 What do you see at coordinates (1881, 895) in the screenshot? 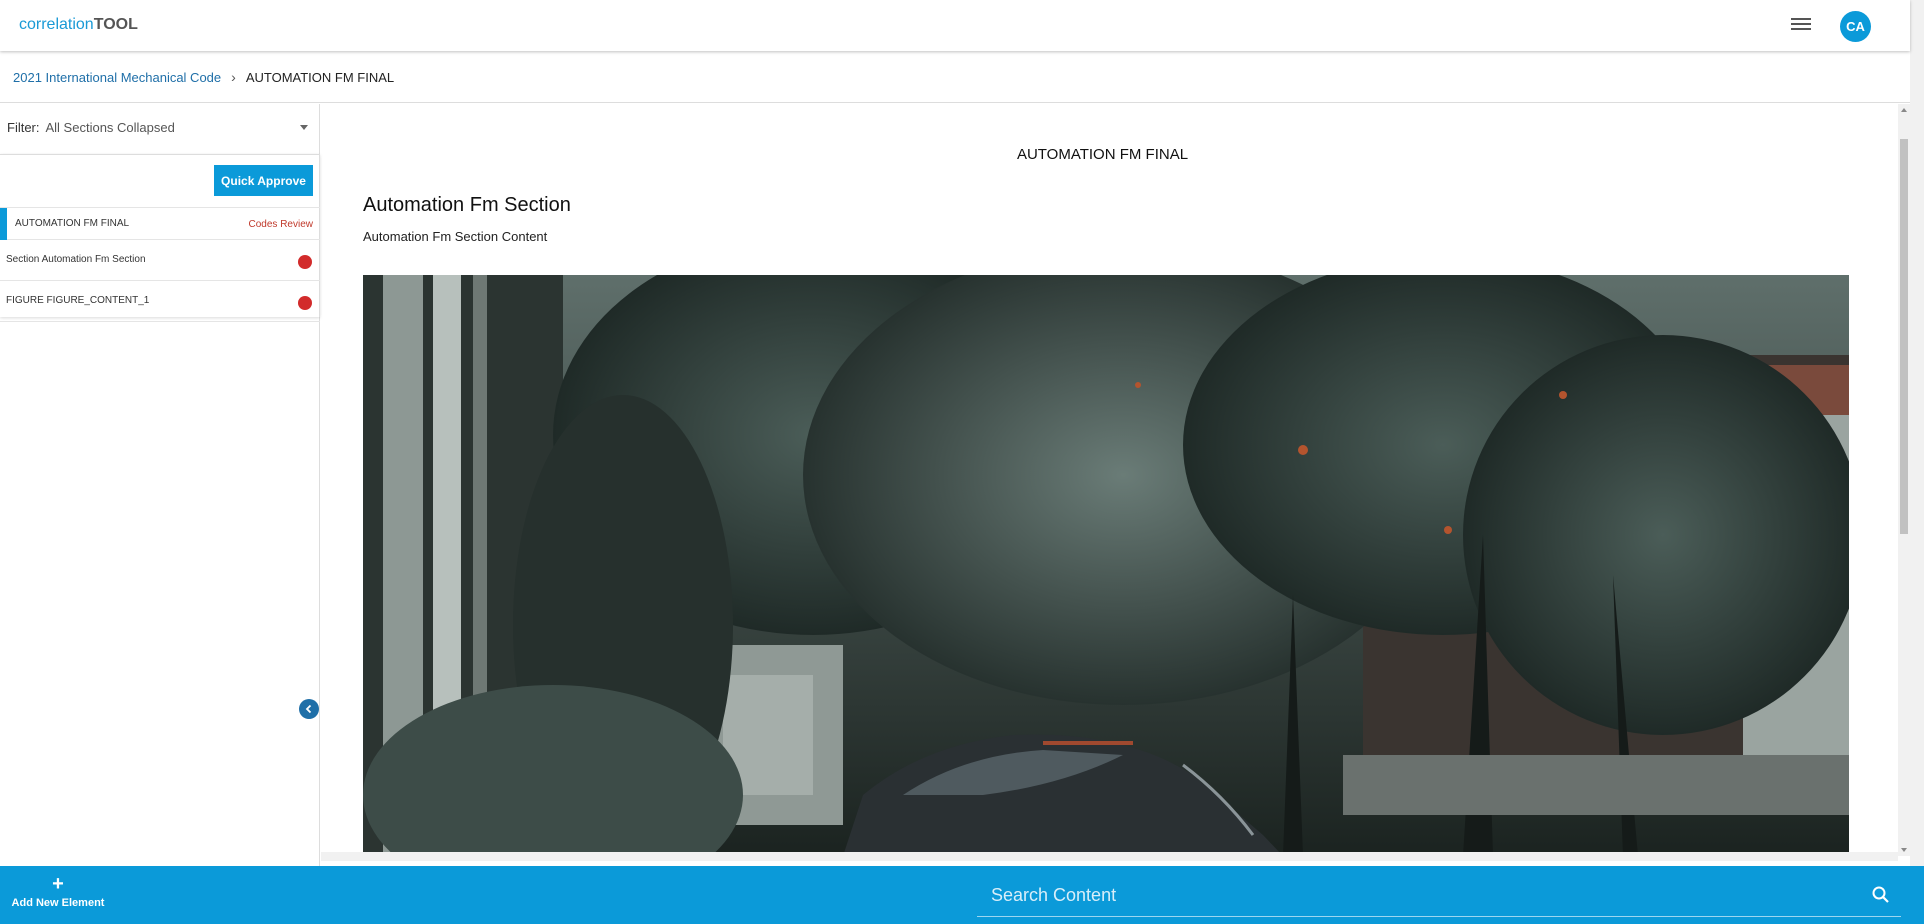
I see `search-icon` at bounding box center [1881, 895].